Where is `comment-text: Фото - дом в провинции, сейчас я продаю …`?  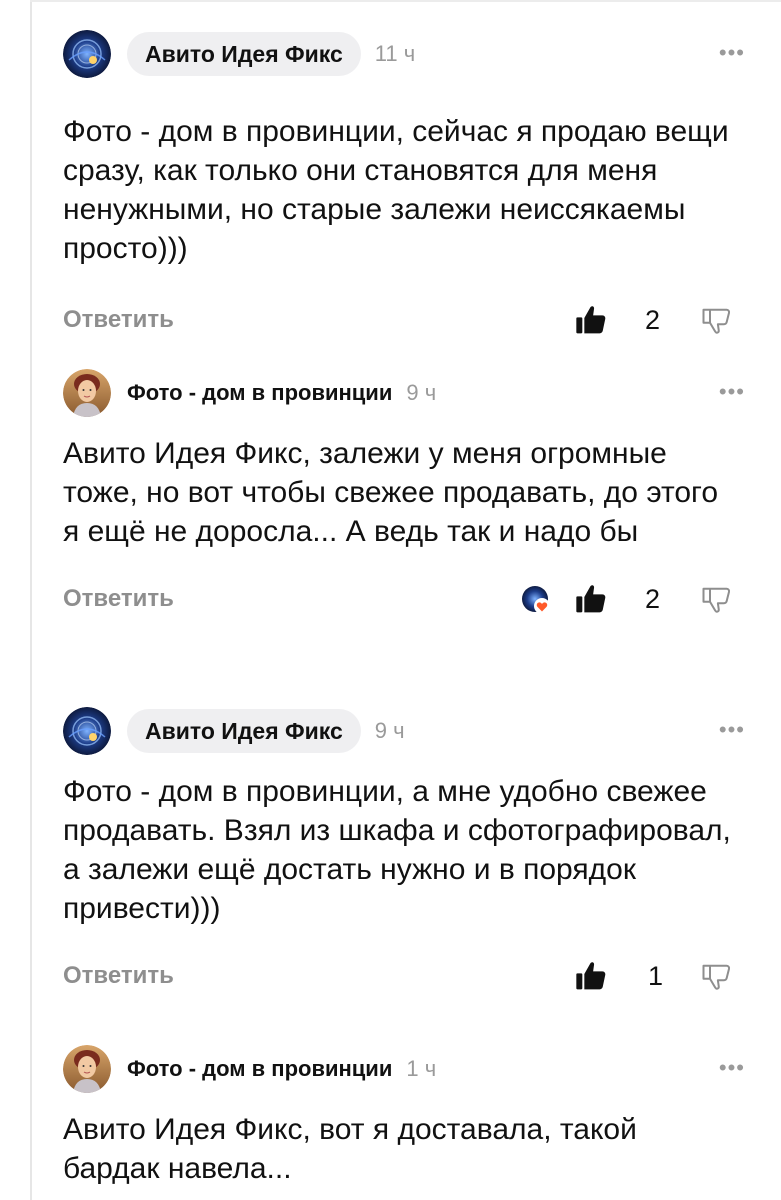
comment-text: Фото - дом в провинции, сейчас я продаю … is located at coordinates (396, 190).